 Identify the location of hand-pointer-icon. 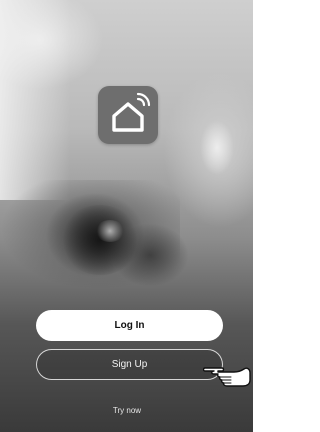
(227, 377).